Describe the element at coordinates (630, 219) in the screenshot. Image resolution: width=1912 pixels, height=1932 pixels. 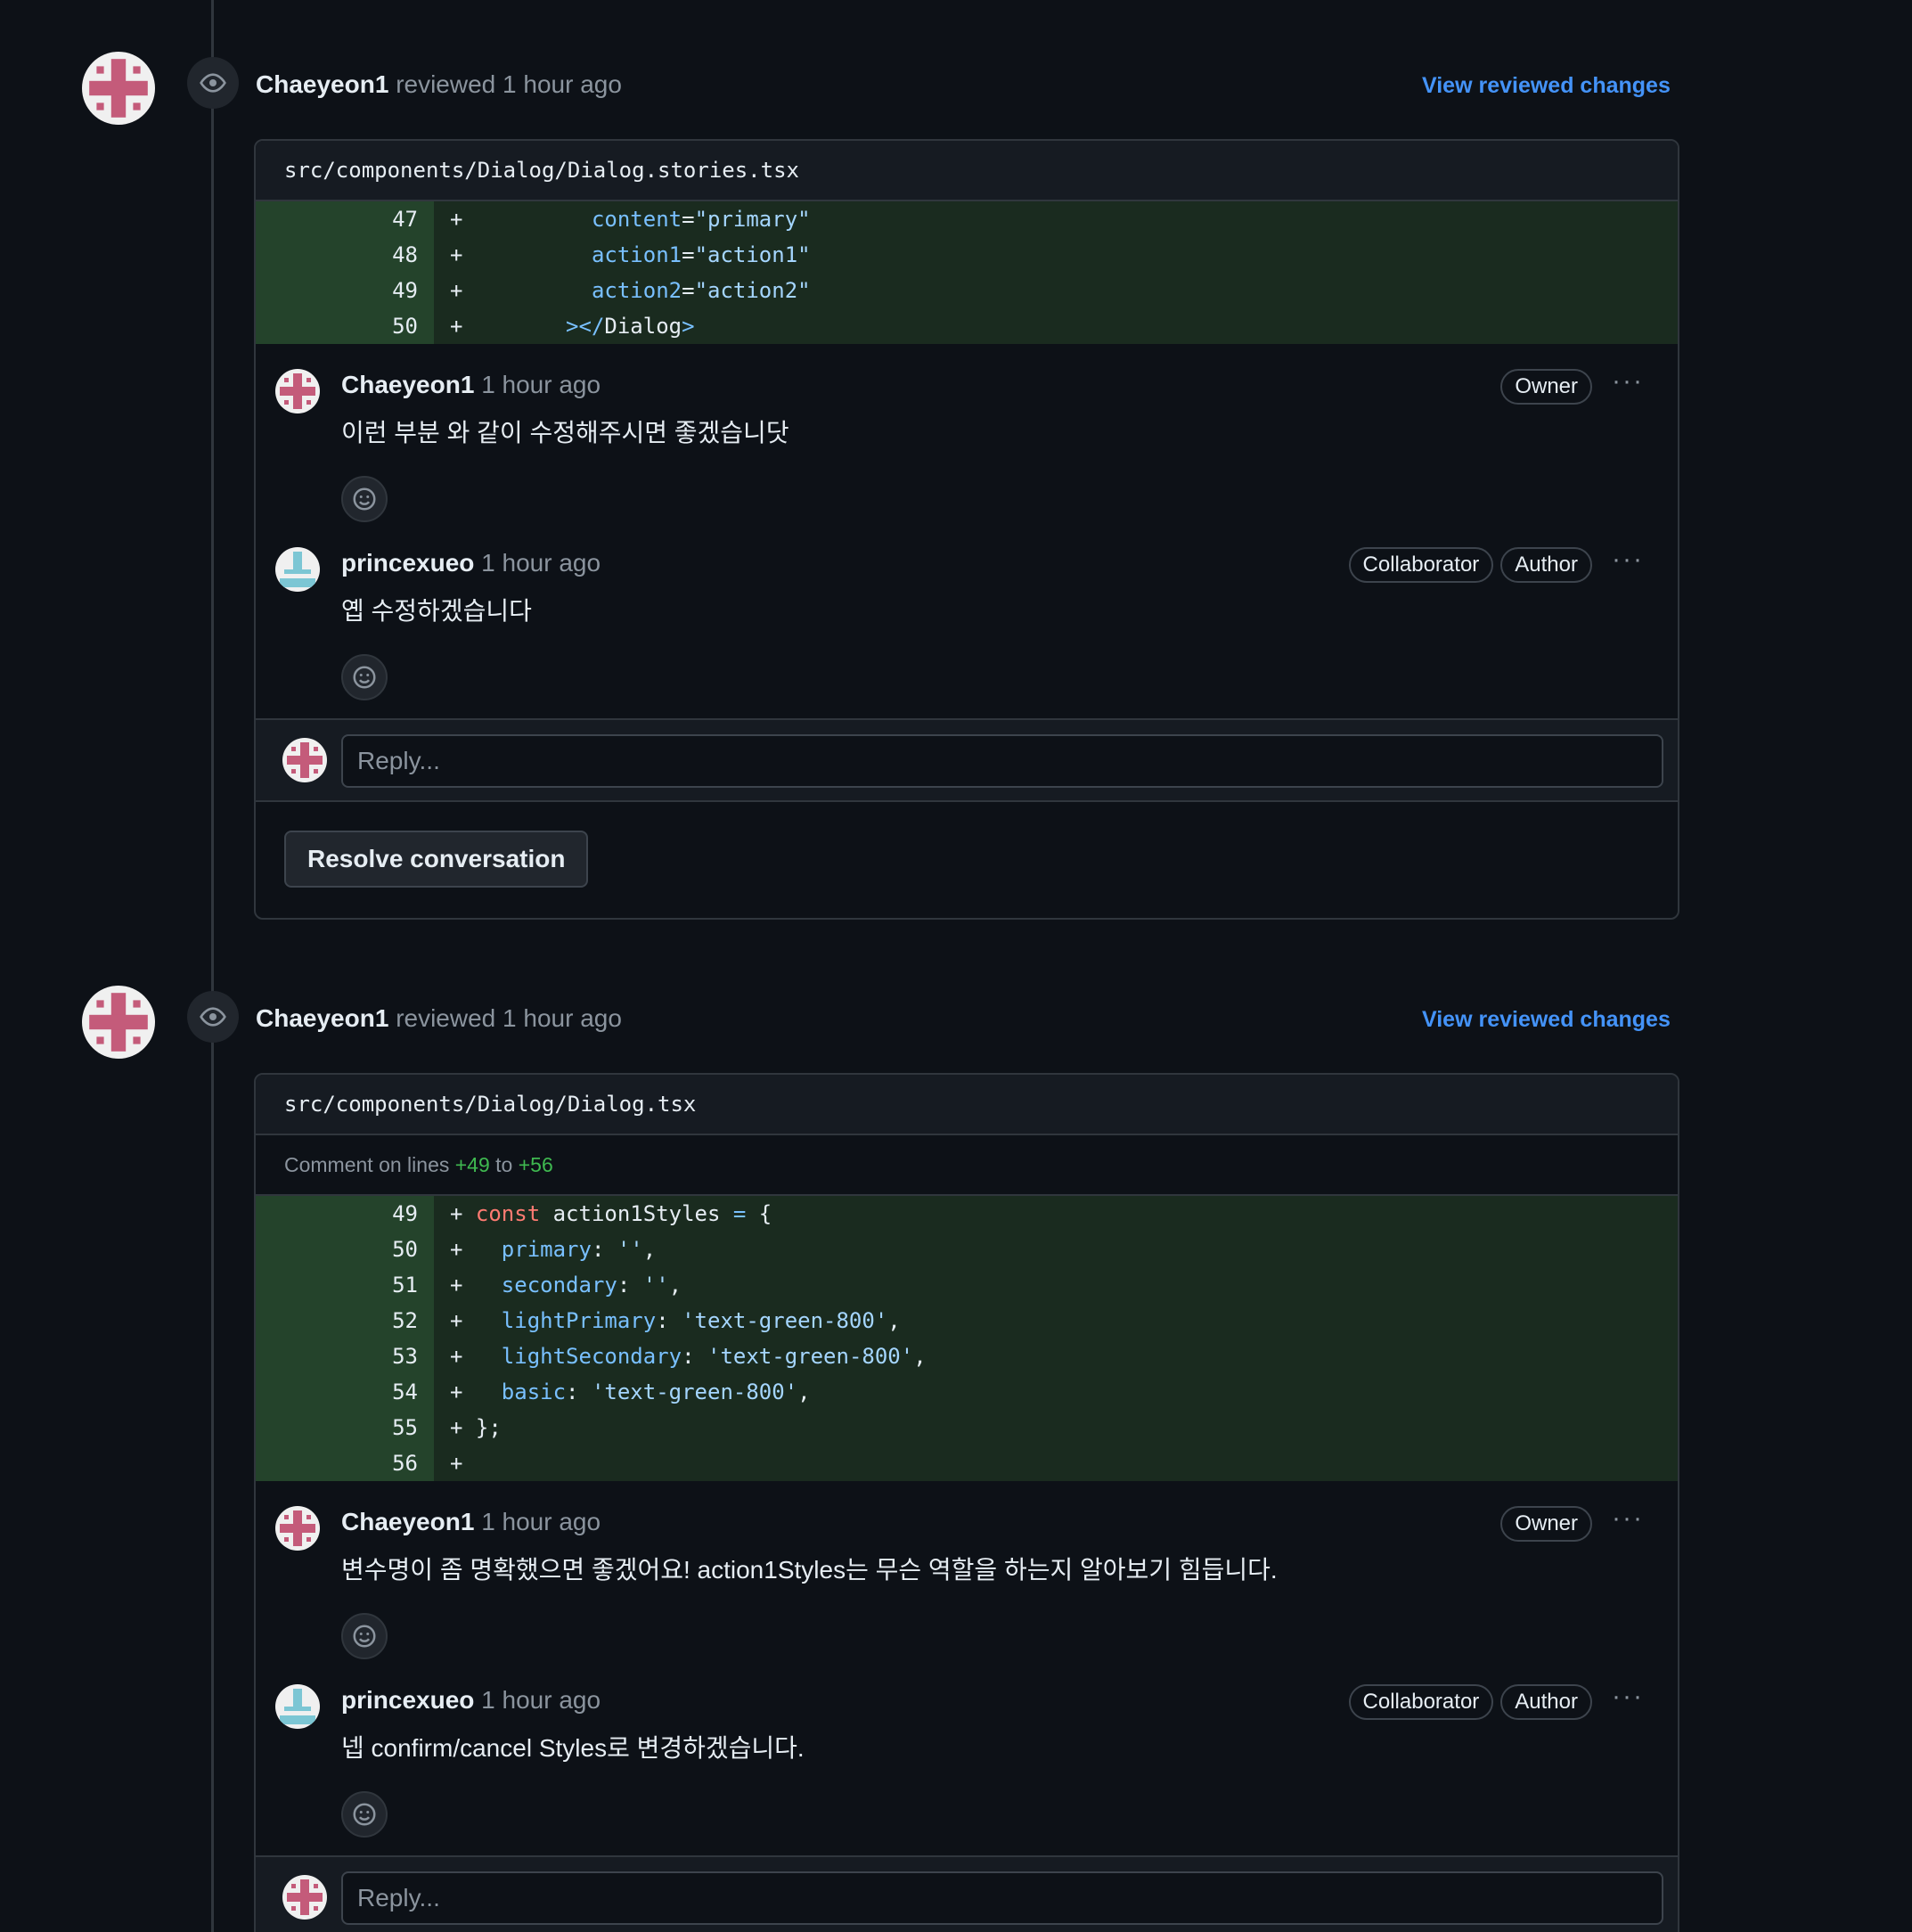
I see `code-line: + content="primary"` at that location.